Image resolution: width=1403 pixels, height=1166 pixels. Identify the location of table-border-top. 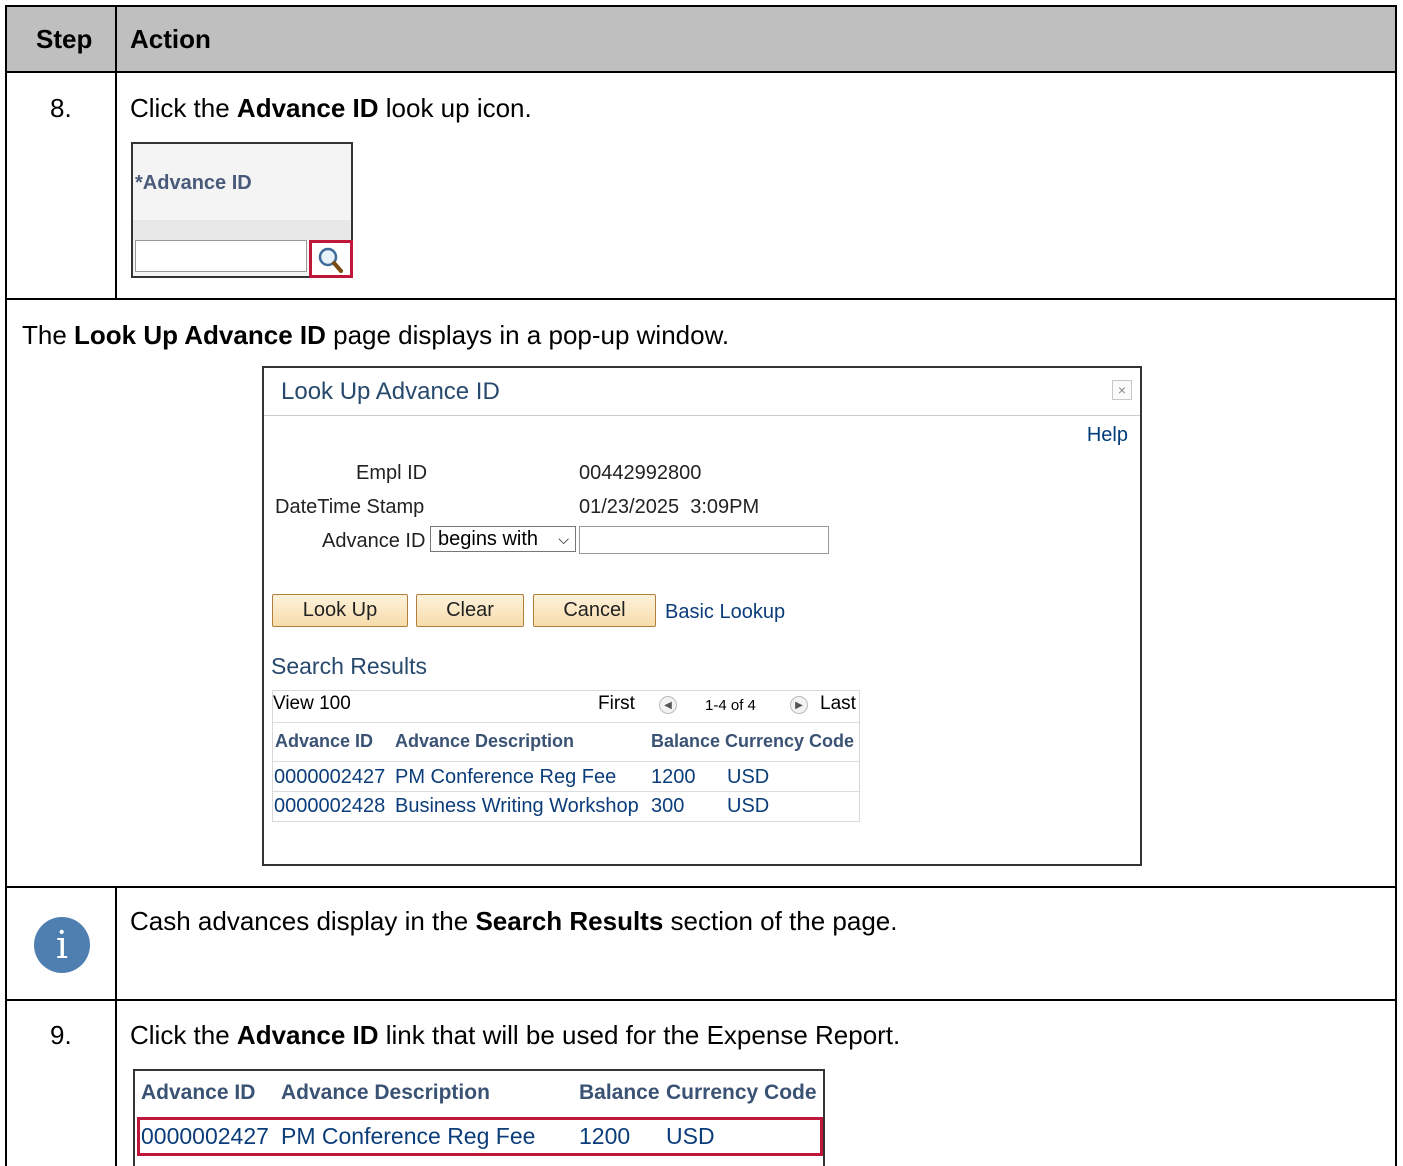
(701, 6).